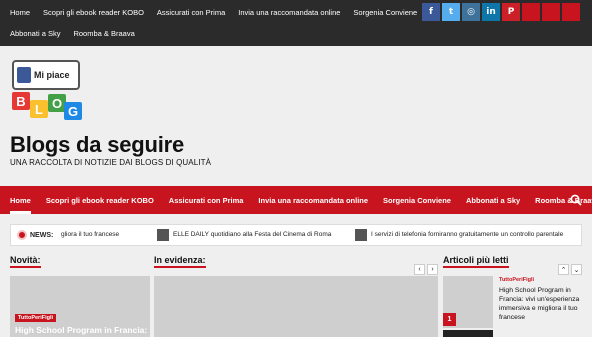 The width and height of the screenshot is (592, 337). I want to click on site-logo: Mi piace B L O G, so click(47, 93).